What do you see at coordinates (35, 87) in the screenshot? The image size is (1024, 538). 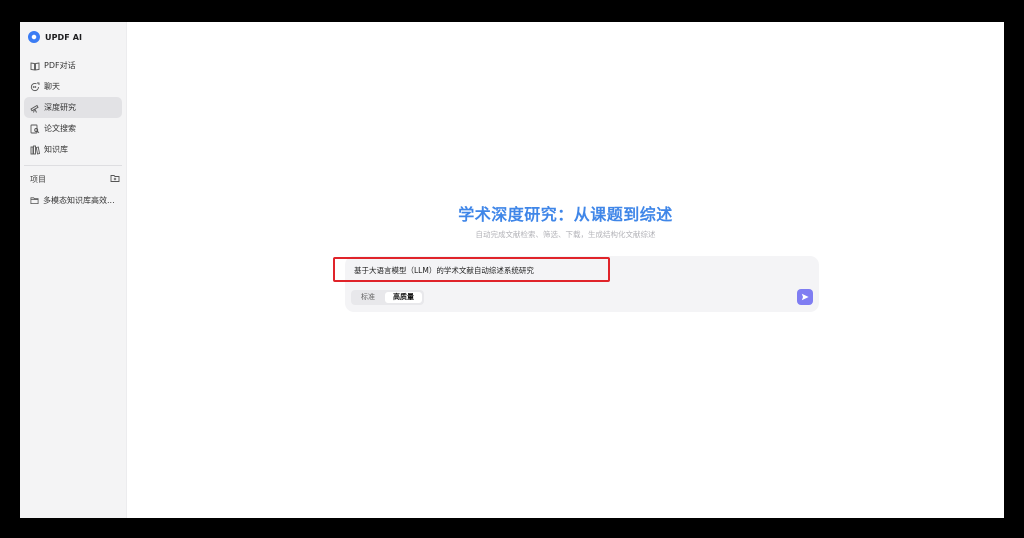 I see `chat-icon` at bounding box center [35, 87].